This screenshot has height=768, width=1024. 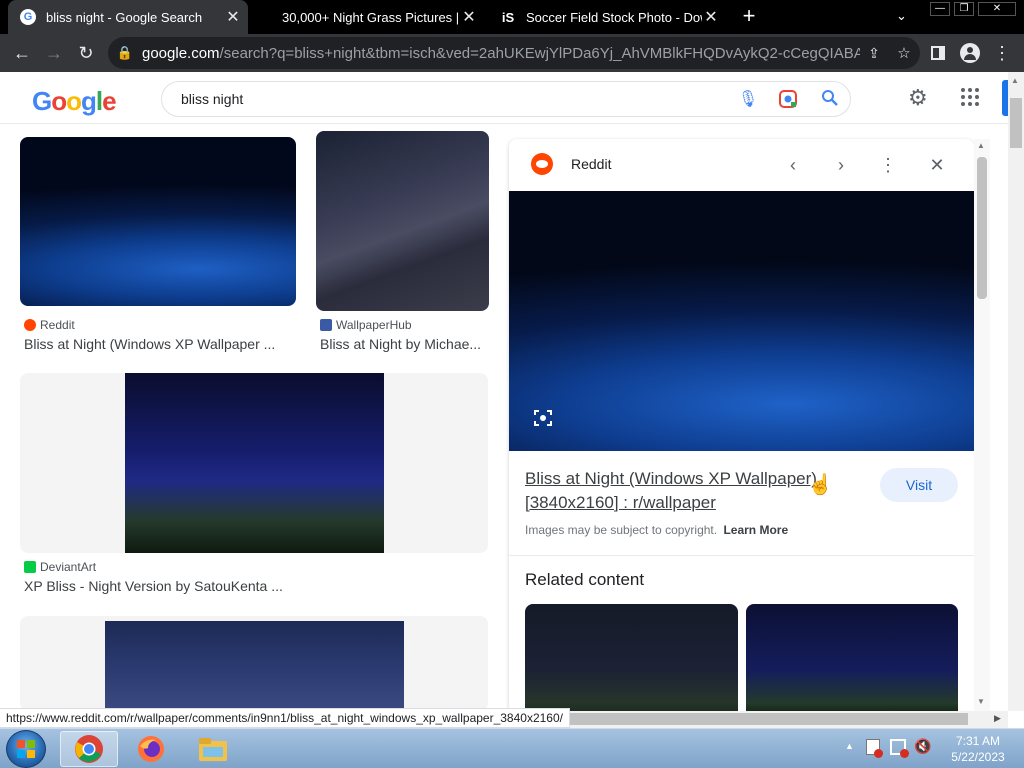 What do you see at coordinates (543, 418) in the screenshot?
I see `lens-search-icon` at bounding box center [543, 418].